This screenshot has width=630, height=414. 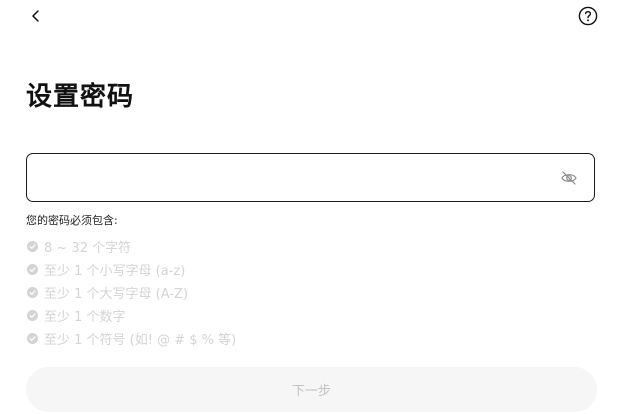 What do you see at coordinates (294, 177) in the screenshot?
I see `password-input` at bounding box center [294, 177].